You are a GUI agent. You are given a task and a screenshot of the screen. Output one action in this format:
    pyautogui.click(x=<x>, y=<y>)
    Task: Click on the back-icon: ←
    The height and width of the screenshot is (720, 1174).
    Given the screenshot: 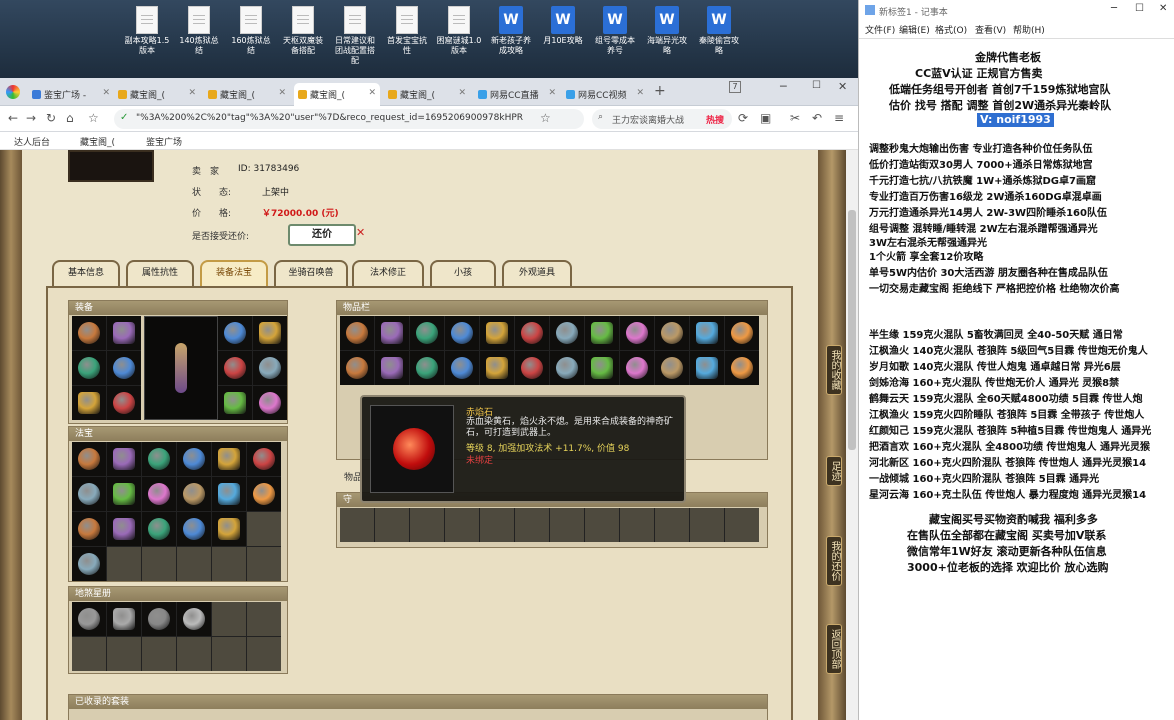 What is the action you would take?
    pyautogui.click(x=13, y=118)
    